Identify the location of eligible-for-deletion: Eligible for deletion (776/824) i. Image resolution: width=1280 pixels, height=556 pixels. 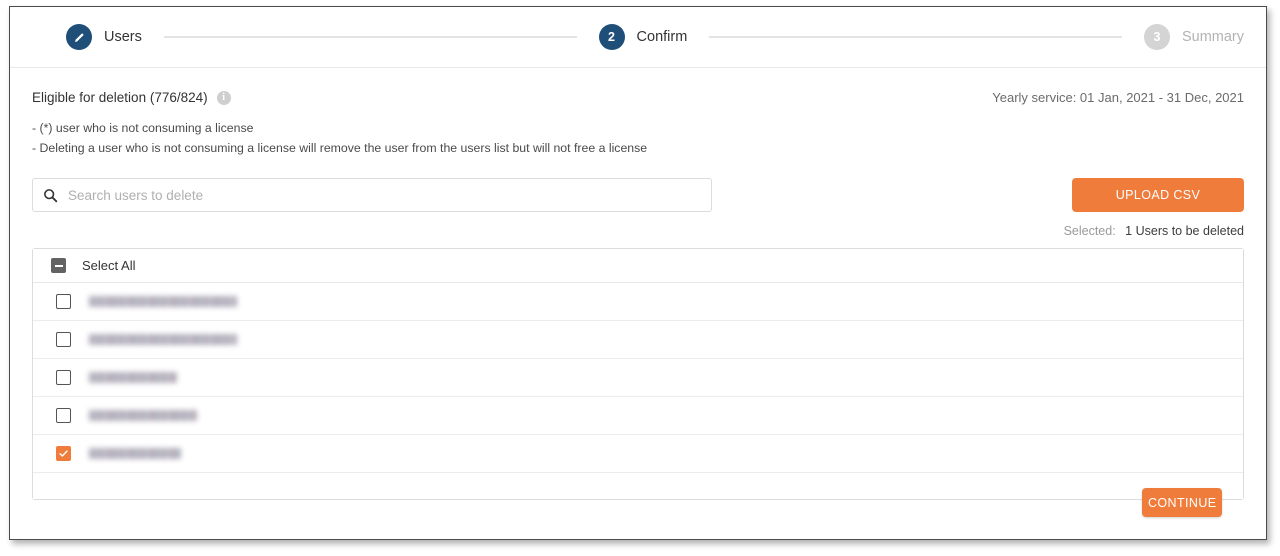
(131, 97).